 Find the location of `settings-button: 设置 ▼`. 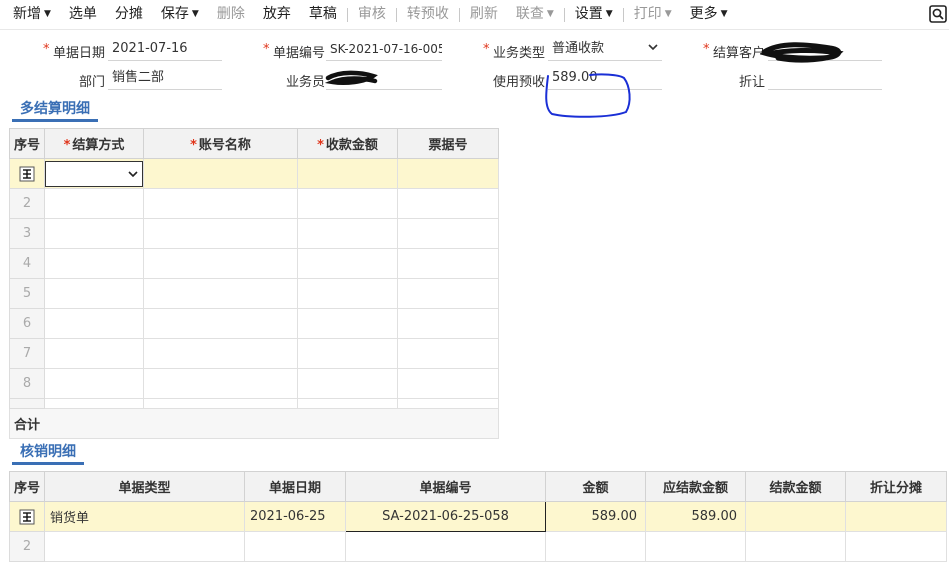

settings-button: 设置 ▼ is located at coordinates (594, 15).